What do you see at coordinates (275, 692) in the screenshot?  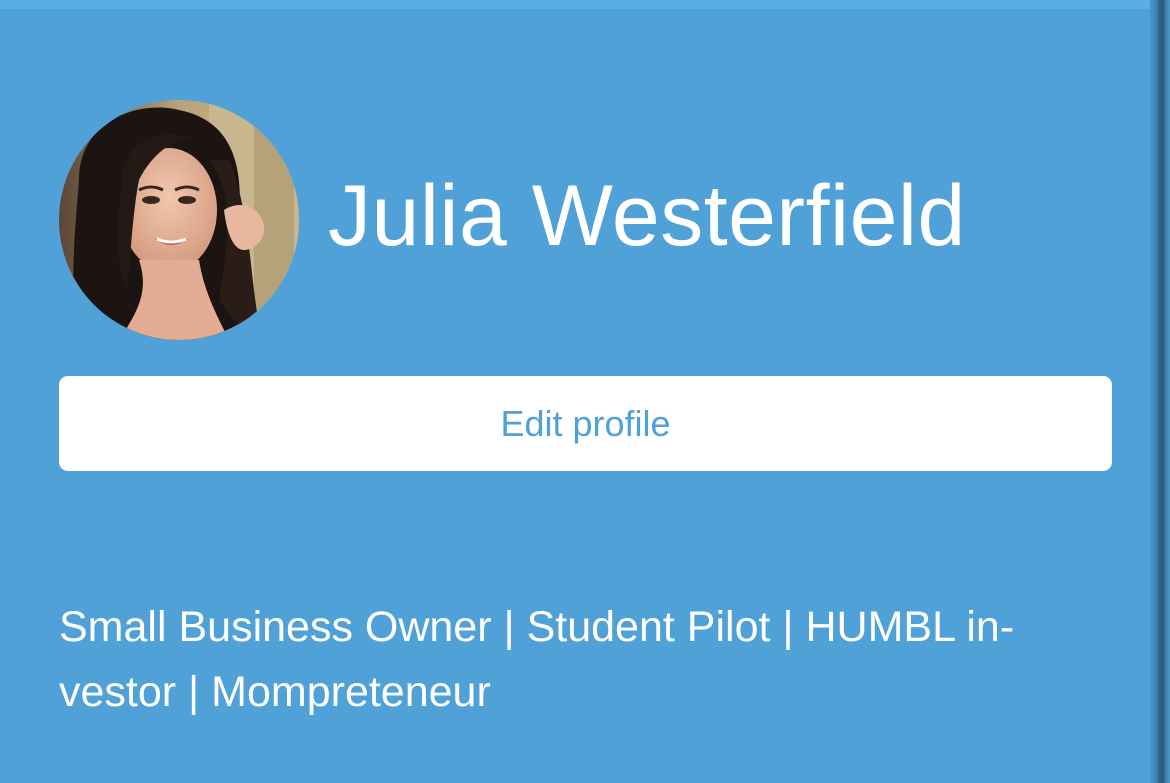 I see `bio-line: vestor | Mompreteneur` at bounding box center [275, 692].